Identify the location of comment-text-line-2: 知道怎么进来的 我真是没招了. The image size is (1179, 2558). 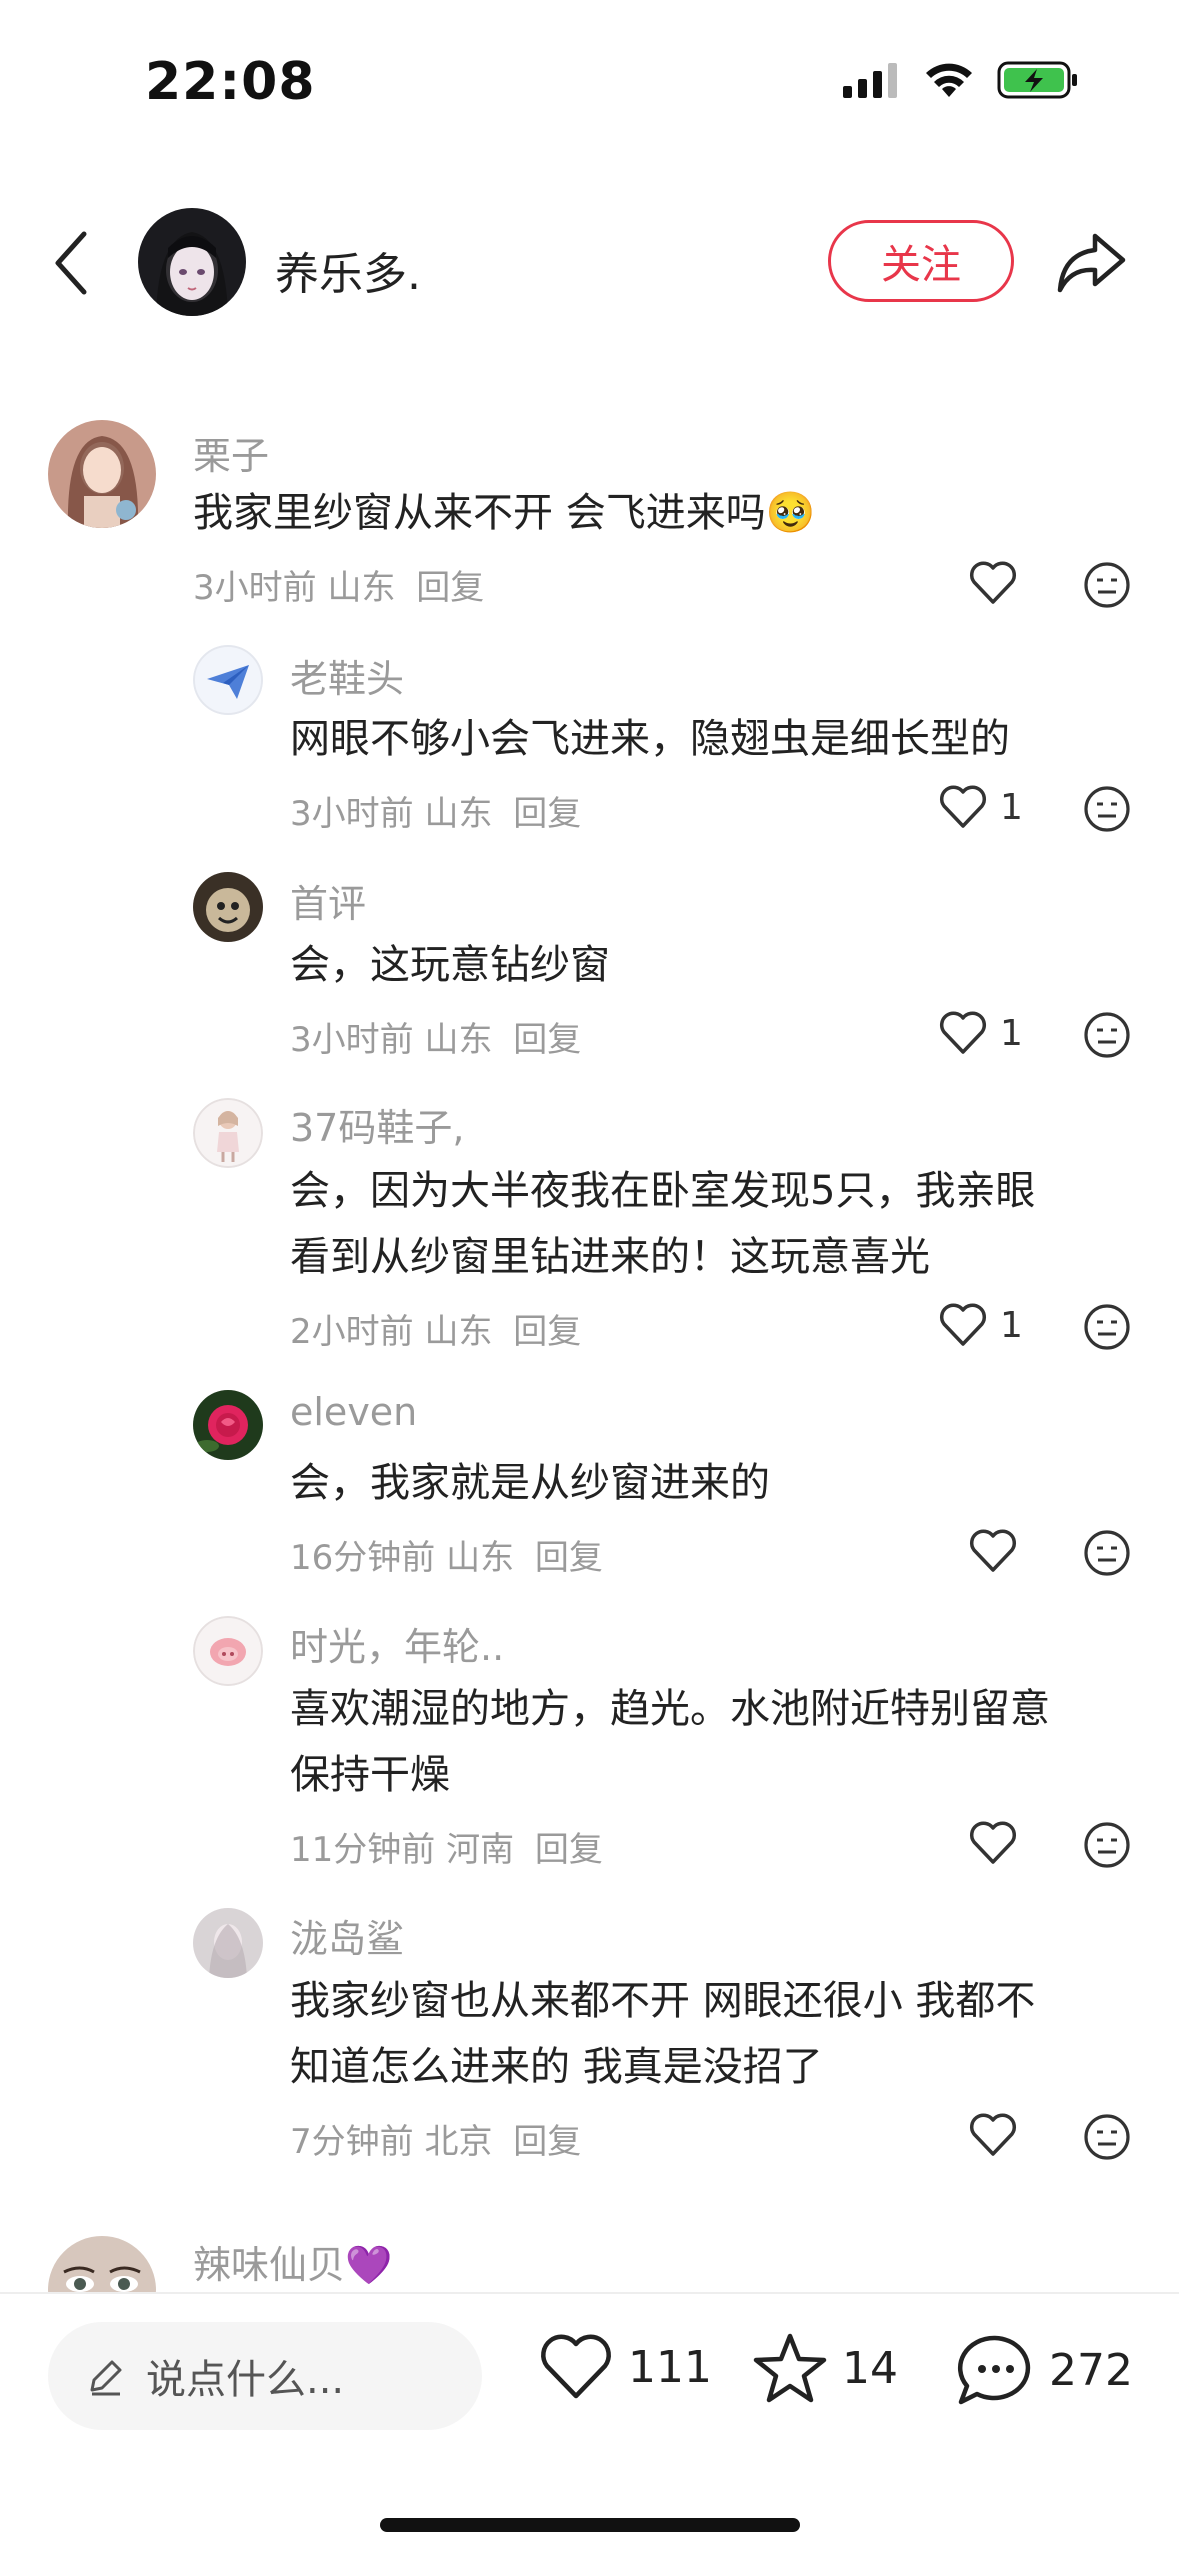
(556, 2067).